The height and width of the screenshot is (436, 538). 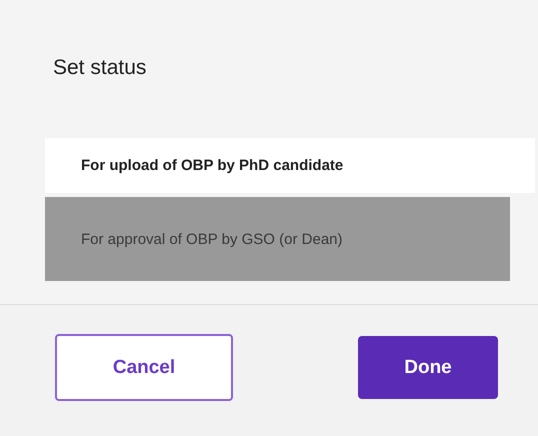 What do you see at coordinates (144, 367) in the screenshot?
I see `cancel-button: Cancel` at bounding box center [144, 367].